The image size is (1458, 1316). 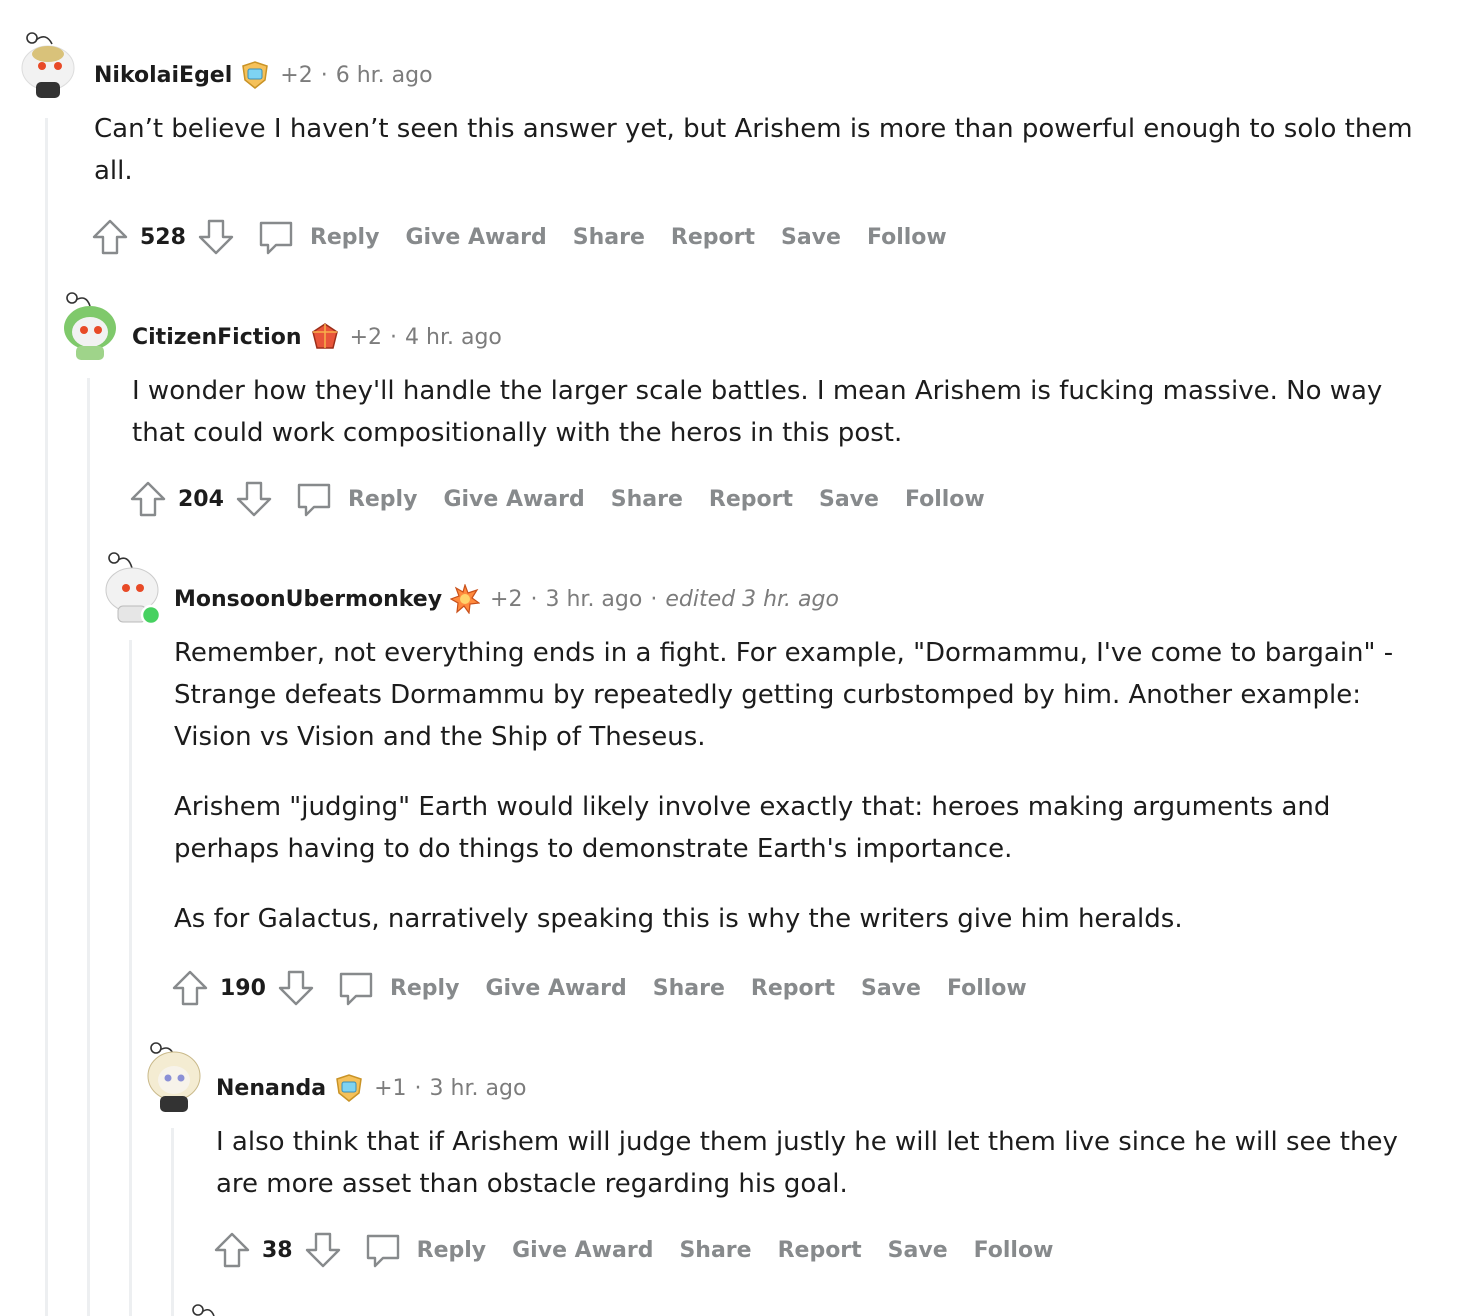 I want to click on avatar-partial, so click(x=206, y=1308).